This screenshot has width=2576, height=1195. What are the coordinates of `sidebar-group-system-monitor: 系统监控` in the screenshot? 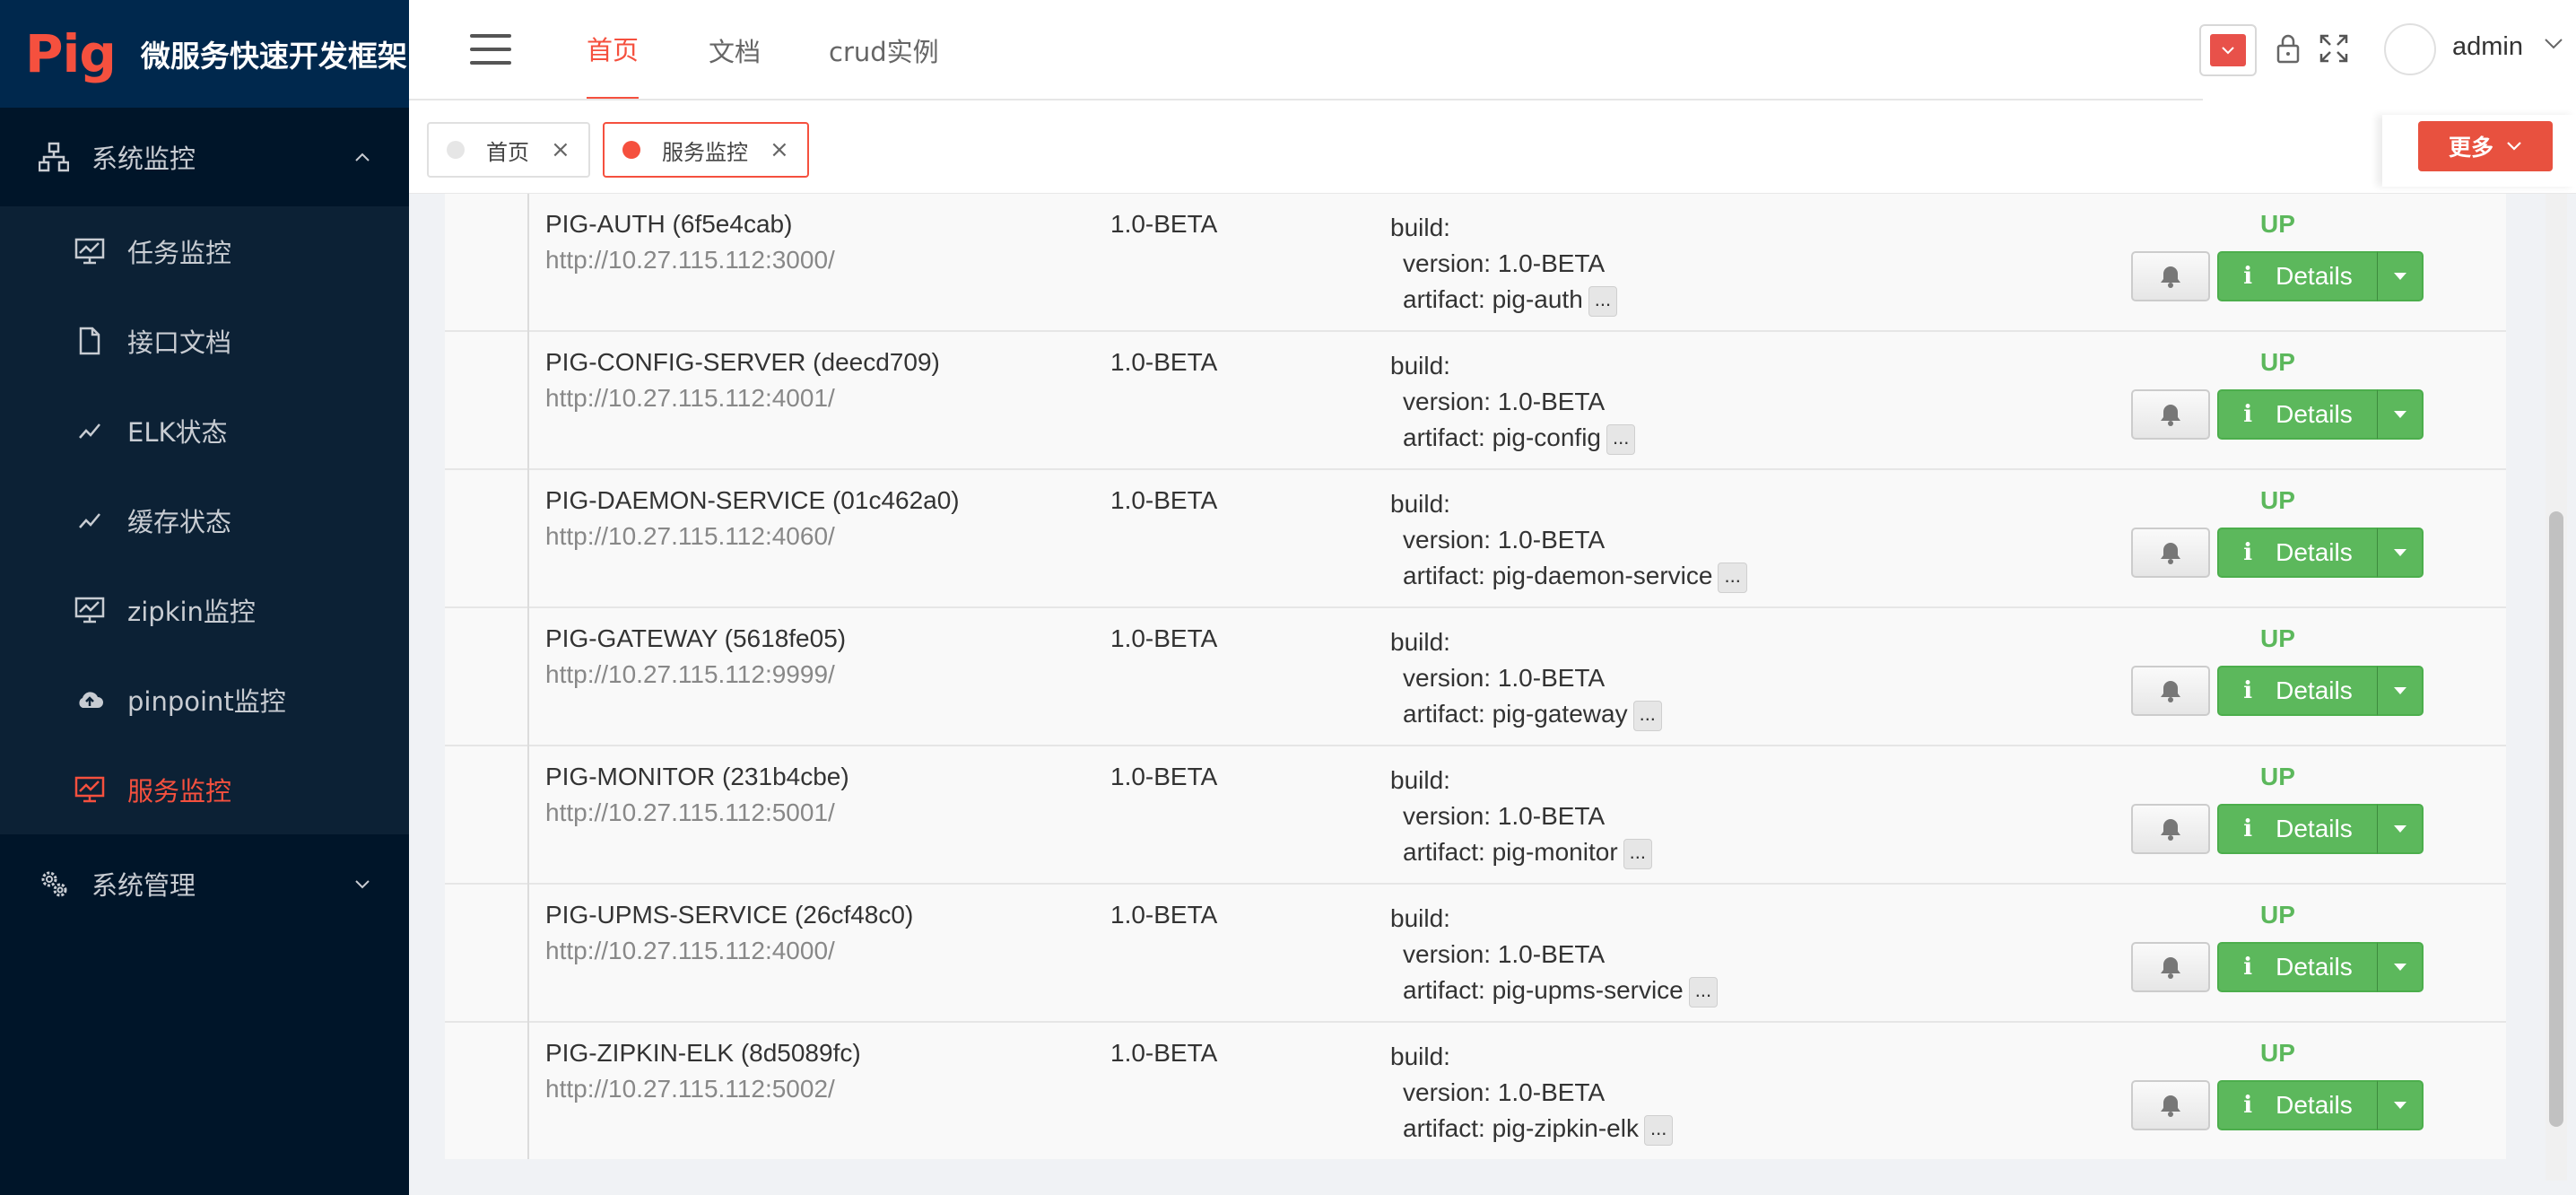 It's located at (204, 157).